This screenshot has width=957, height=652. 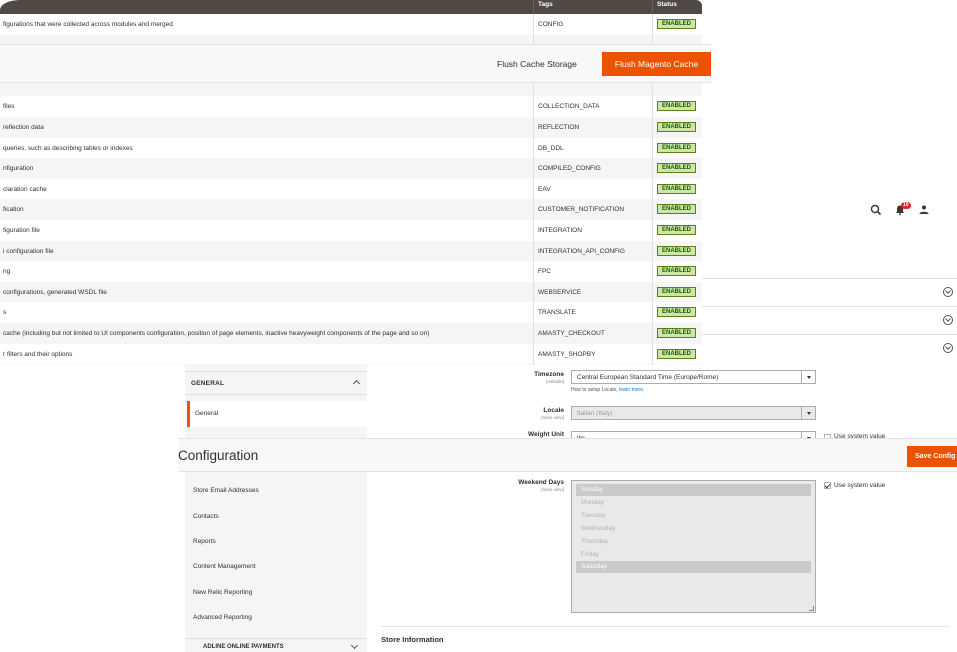 What do you see at coordinates (552, 417) in the screenshot?
I see `locale-scope: [store view]` at bounding box center [552, 417].